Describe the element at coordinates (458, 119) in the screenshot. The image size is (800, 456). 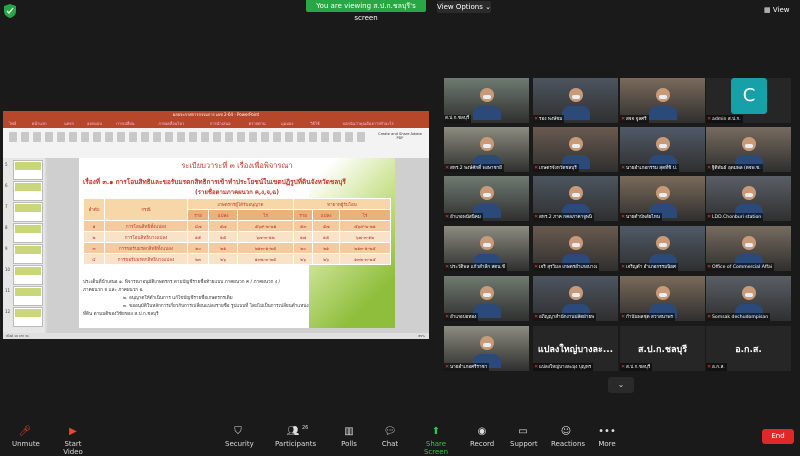
I see `participant-name-label: ส.ป.ก.ชลบุรี` at that location.